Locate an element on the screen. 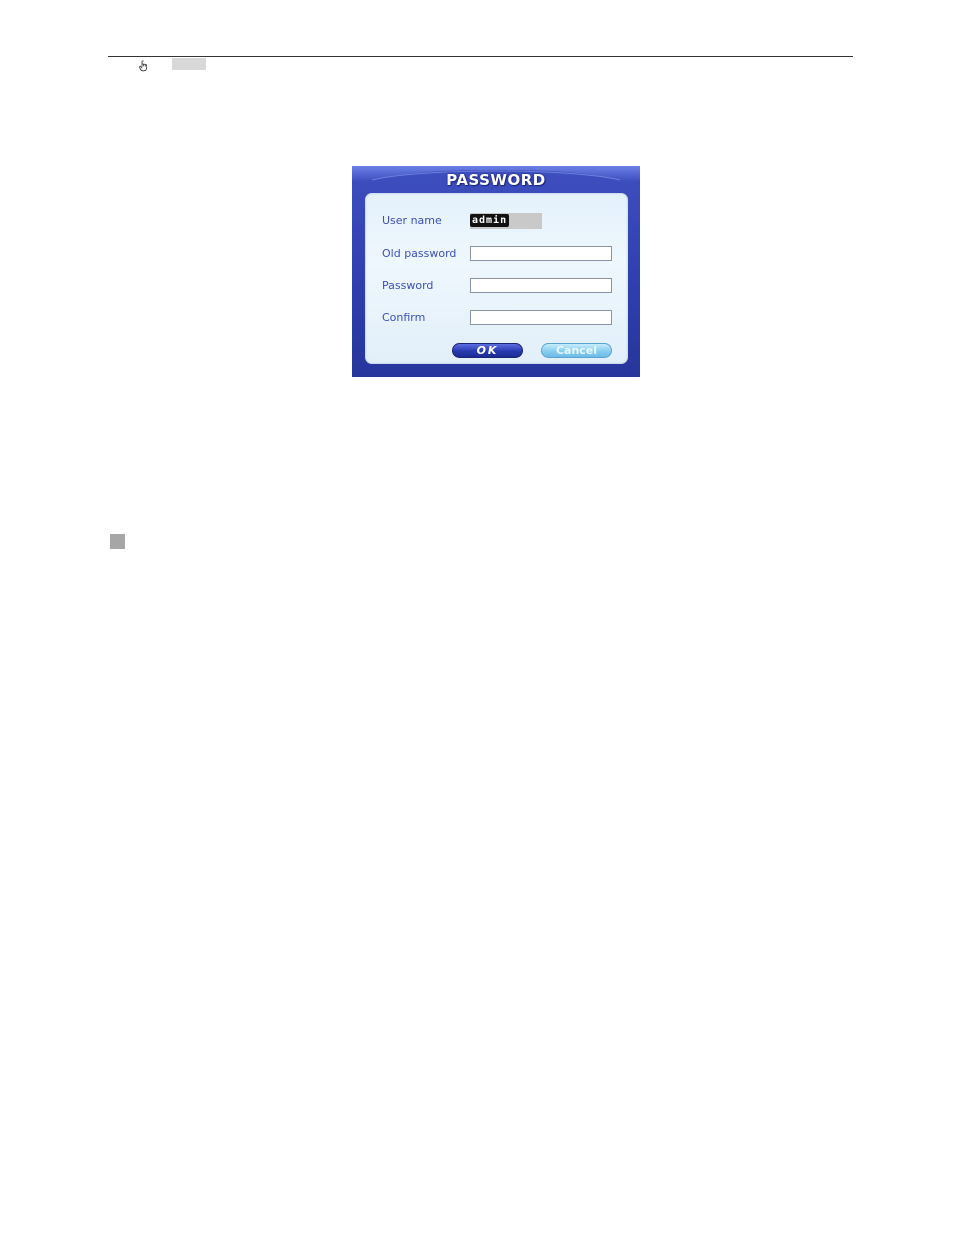 Image resolution: width=954 pixels, height=1235 pixels. username-field: admin is located at coordinates (506, 221).